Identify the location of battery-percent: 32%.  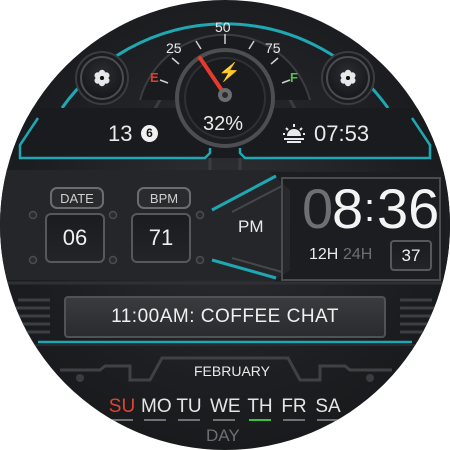
(223, 124).